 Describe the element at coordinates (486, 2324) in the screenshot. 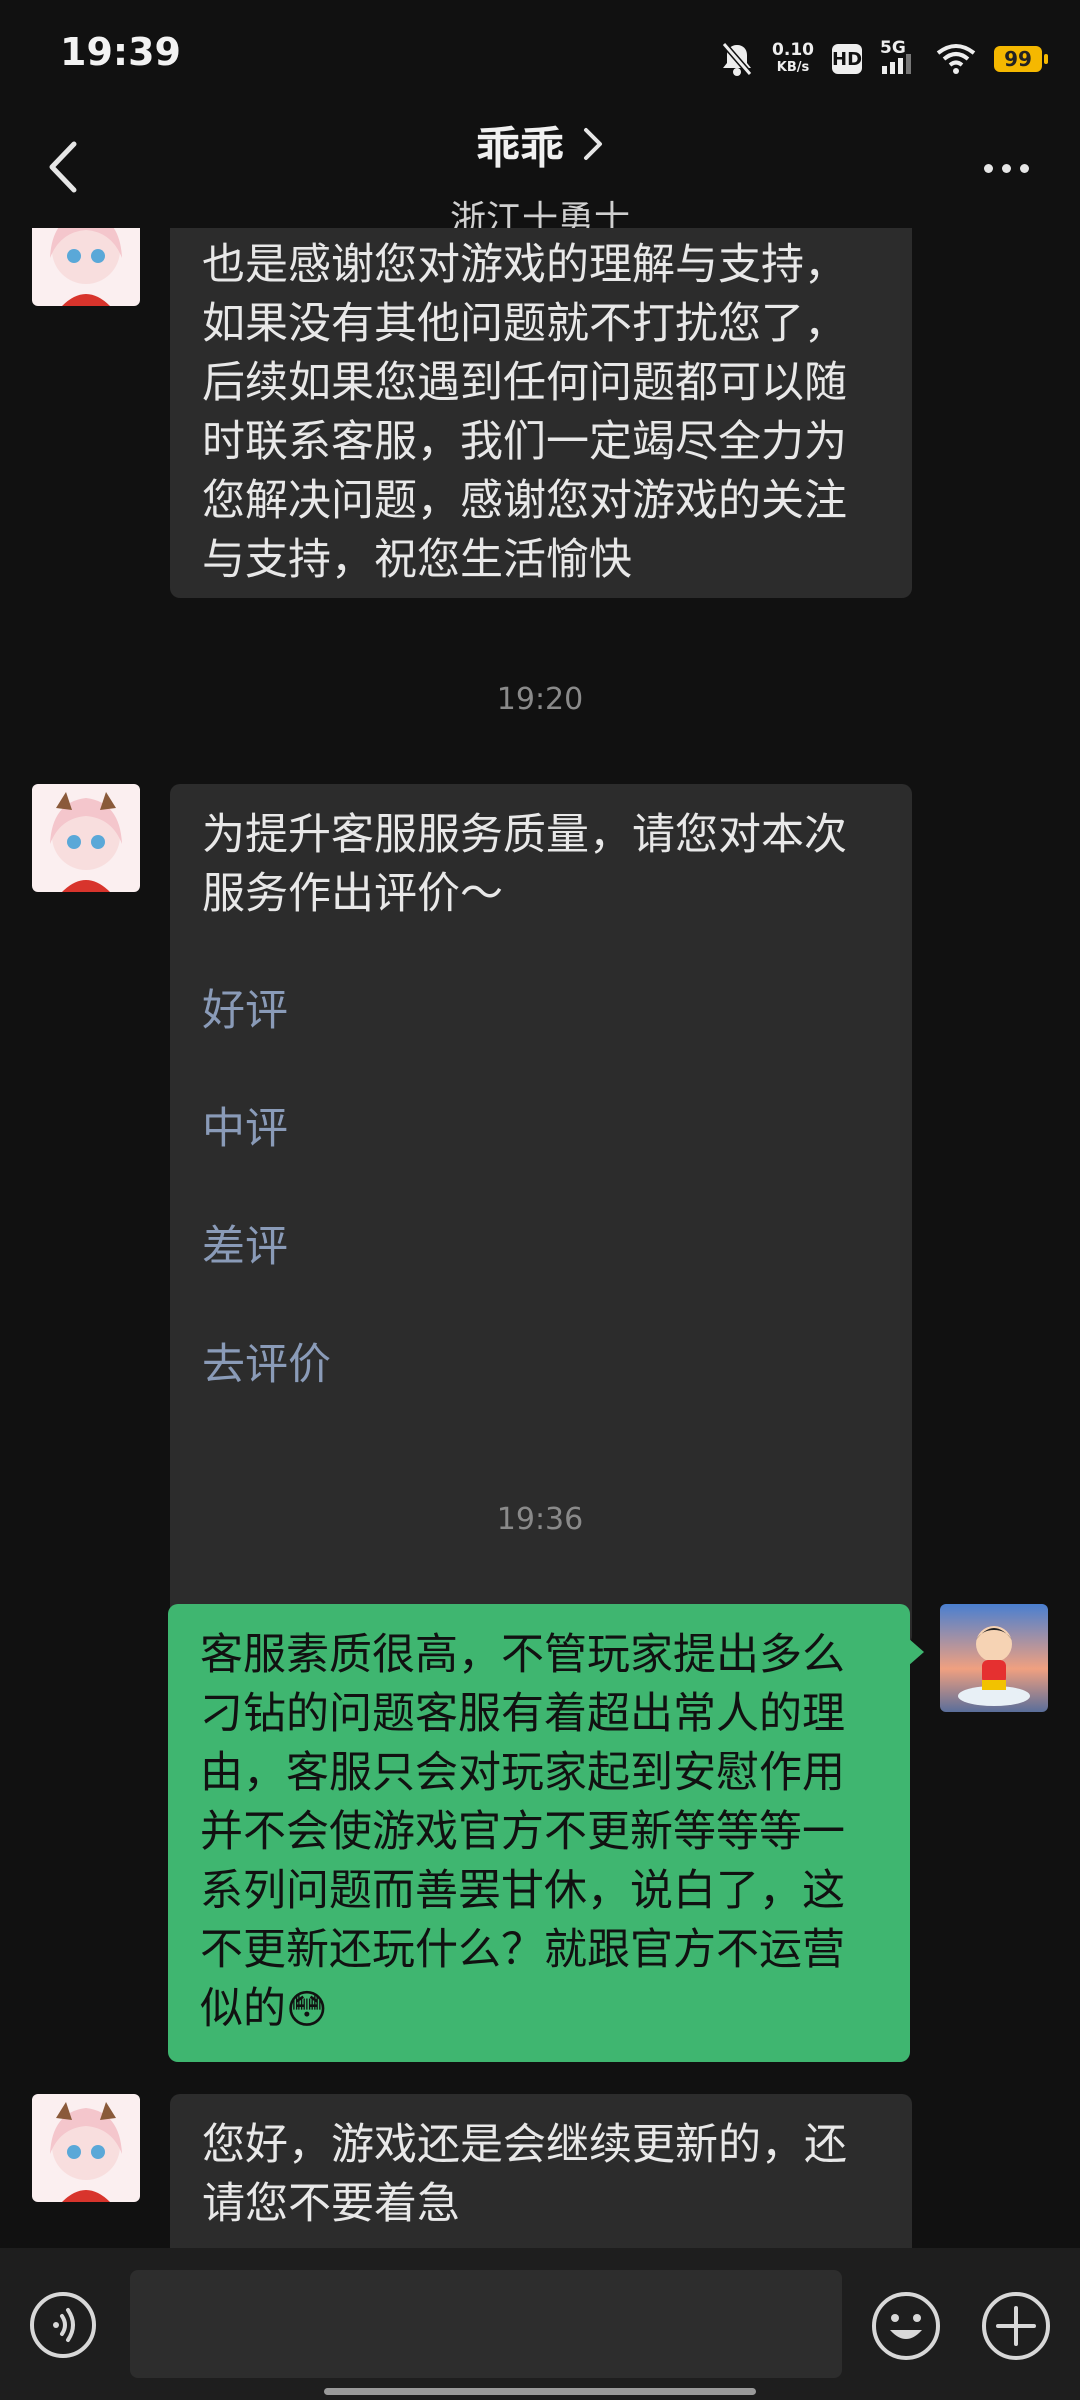

I see `message-input` at that location.